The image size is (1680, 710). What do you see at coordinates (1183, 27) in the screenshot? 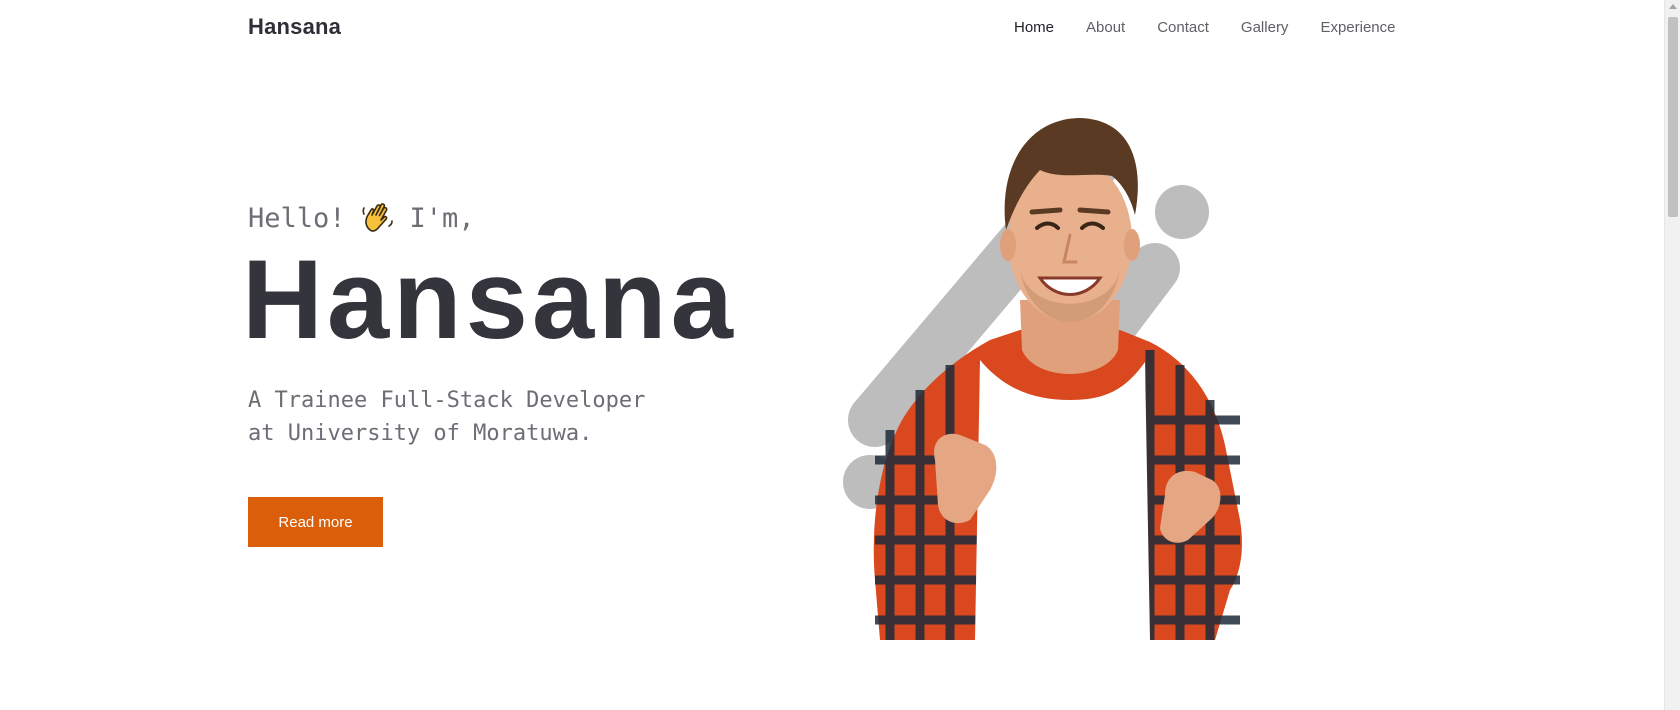
I see `nav-contact: Contact` at bounding box center [1183, 27].